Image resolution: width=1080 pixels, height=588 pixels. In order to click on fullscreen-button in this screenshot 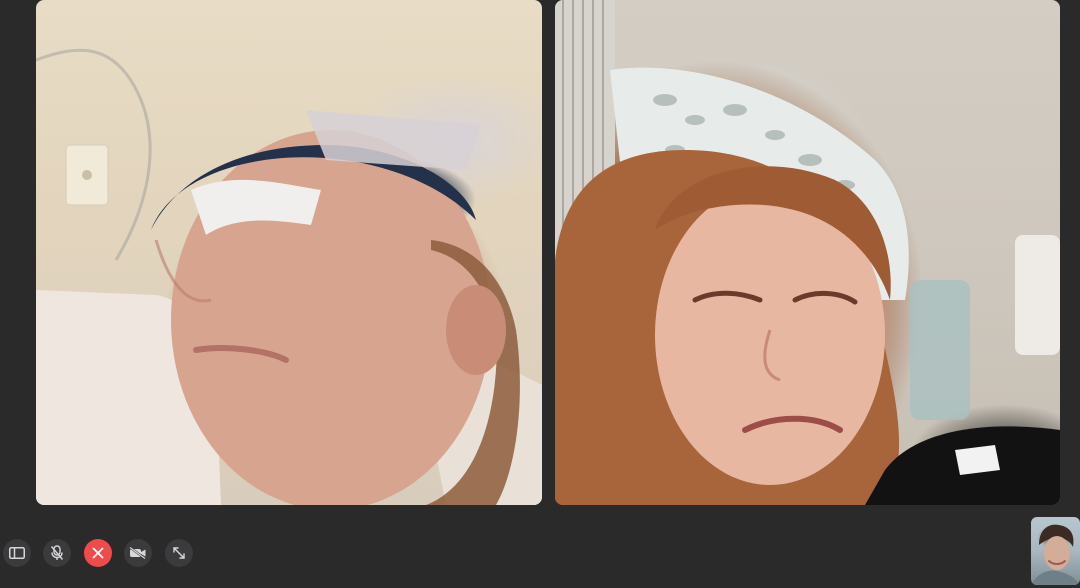, I will do `click(179, 553)`.